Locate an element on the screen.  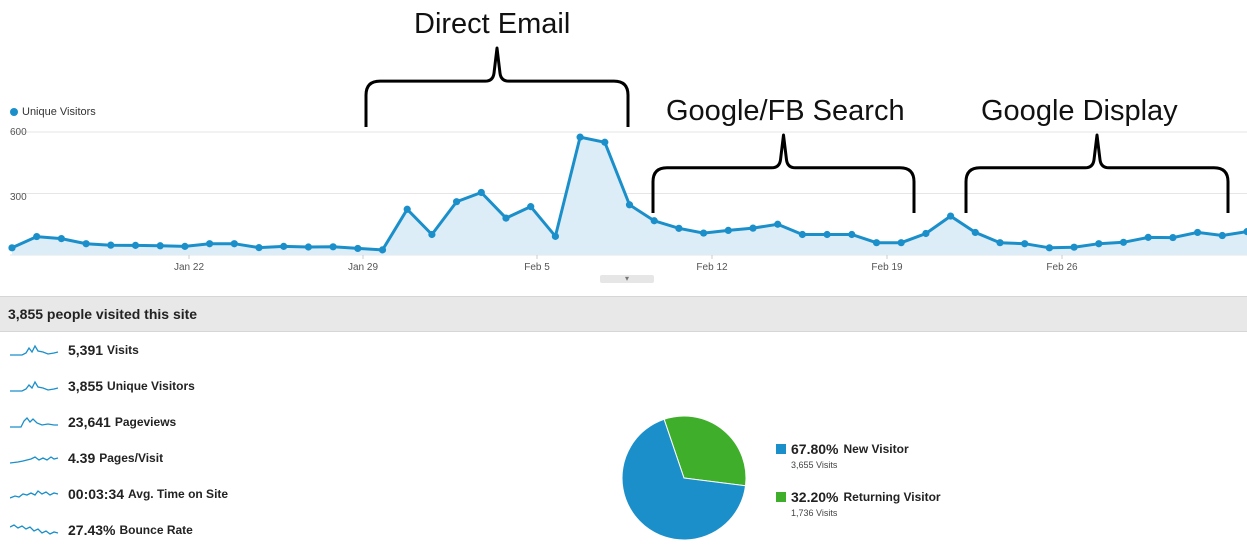
legend-label: Unique Visitors is located at coordinates (59, 112).